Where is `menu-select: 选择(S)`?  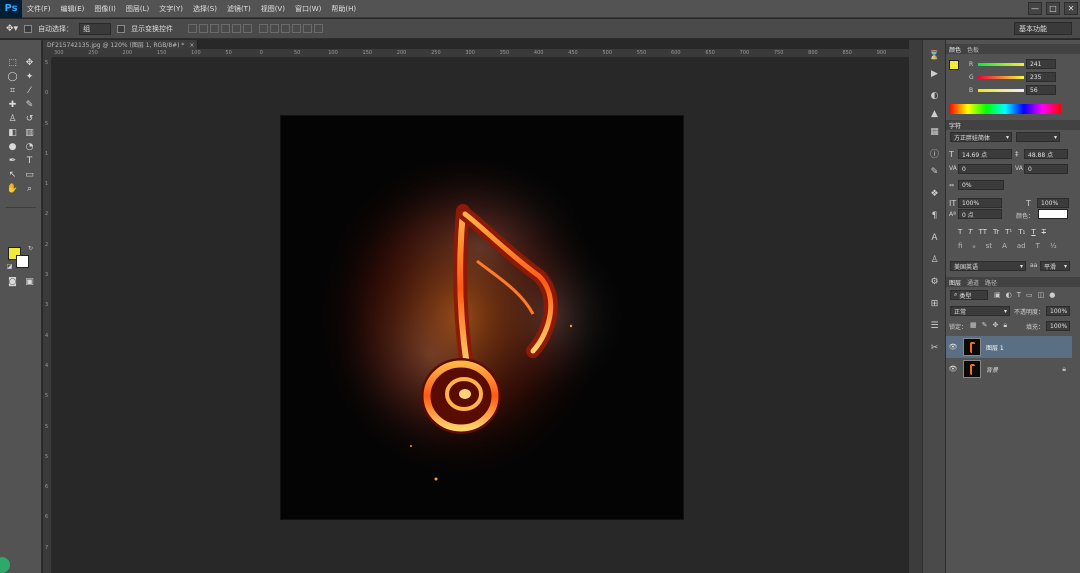
menu-select: 选择(S) is located at coordinates (205, 9).